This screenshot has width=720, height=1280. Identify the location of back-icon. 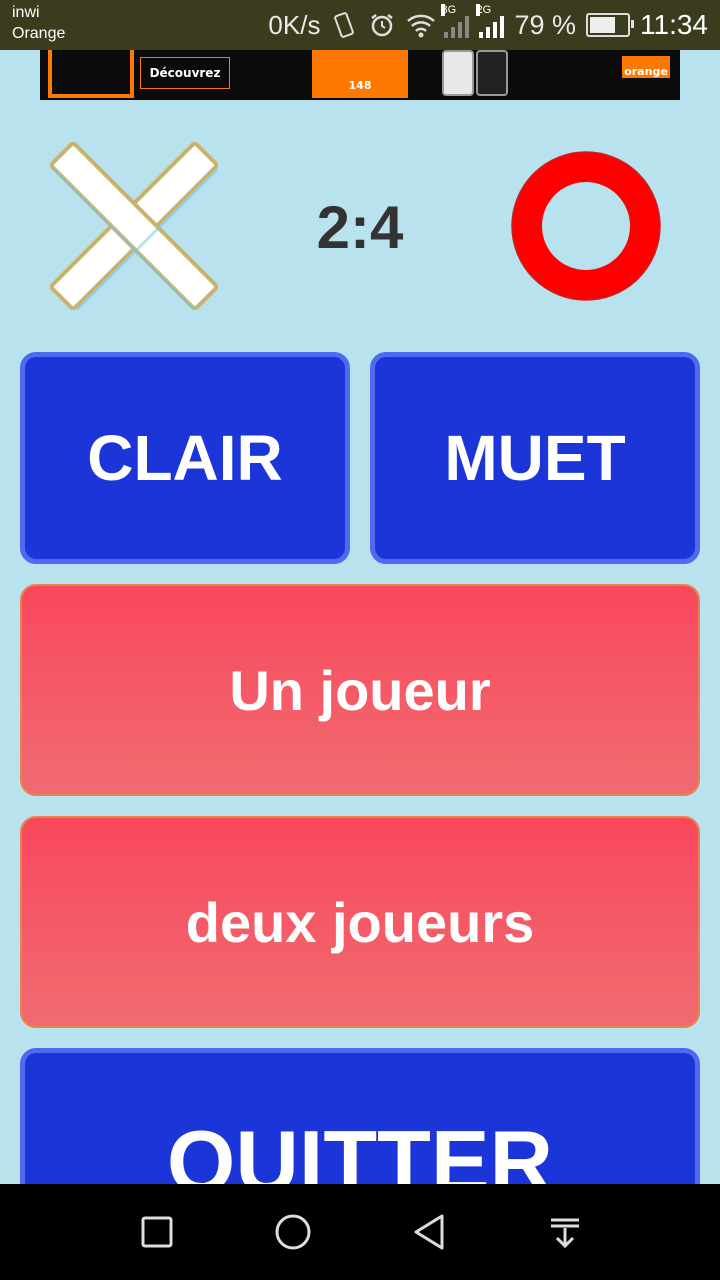
(429, 1232).